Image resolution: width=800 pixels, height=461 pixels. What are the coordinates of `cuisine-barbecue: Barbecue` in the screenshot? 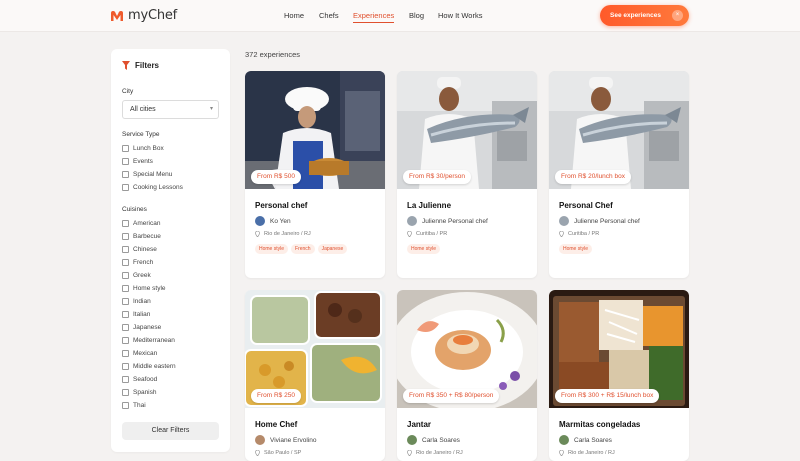 It's located at (141, 236).